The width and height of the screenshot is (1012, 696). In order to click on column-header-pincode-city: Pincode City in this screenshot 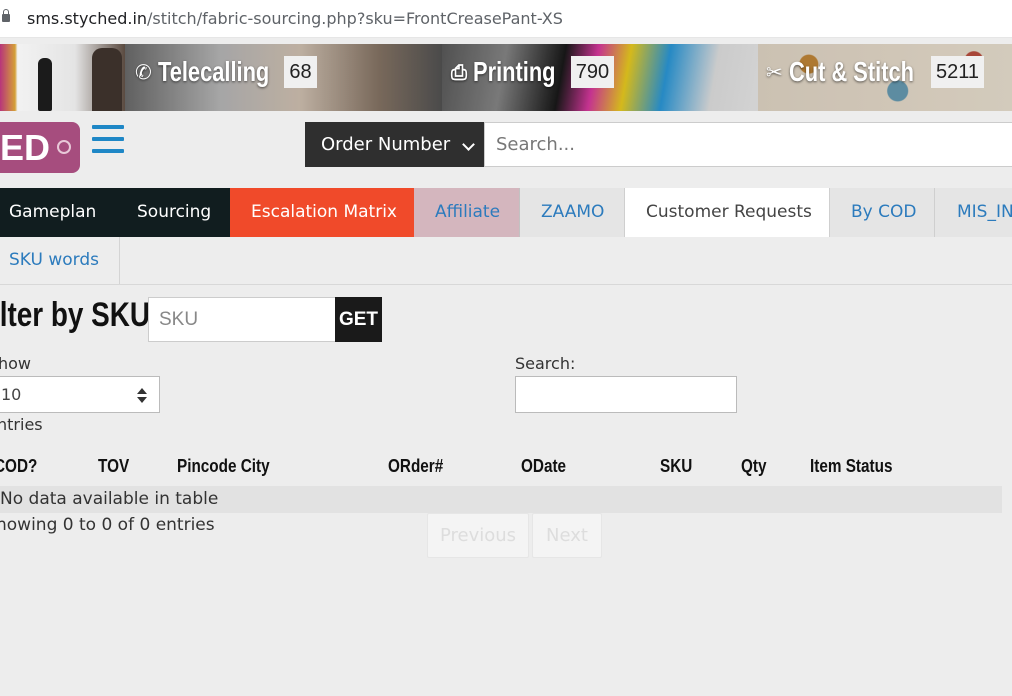, I will do `click(223, 466)`.